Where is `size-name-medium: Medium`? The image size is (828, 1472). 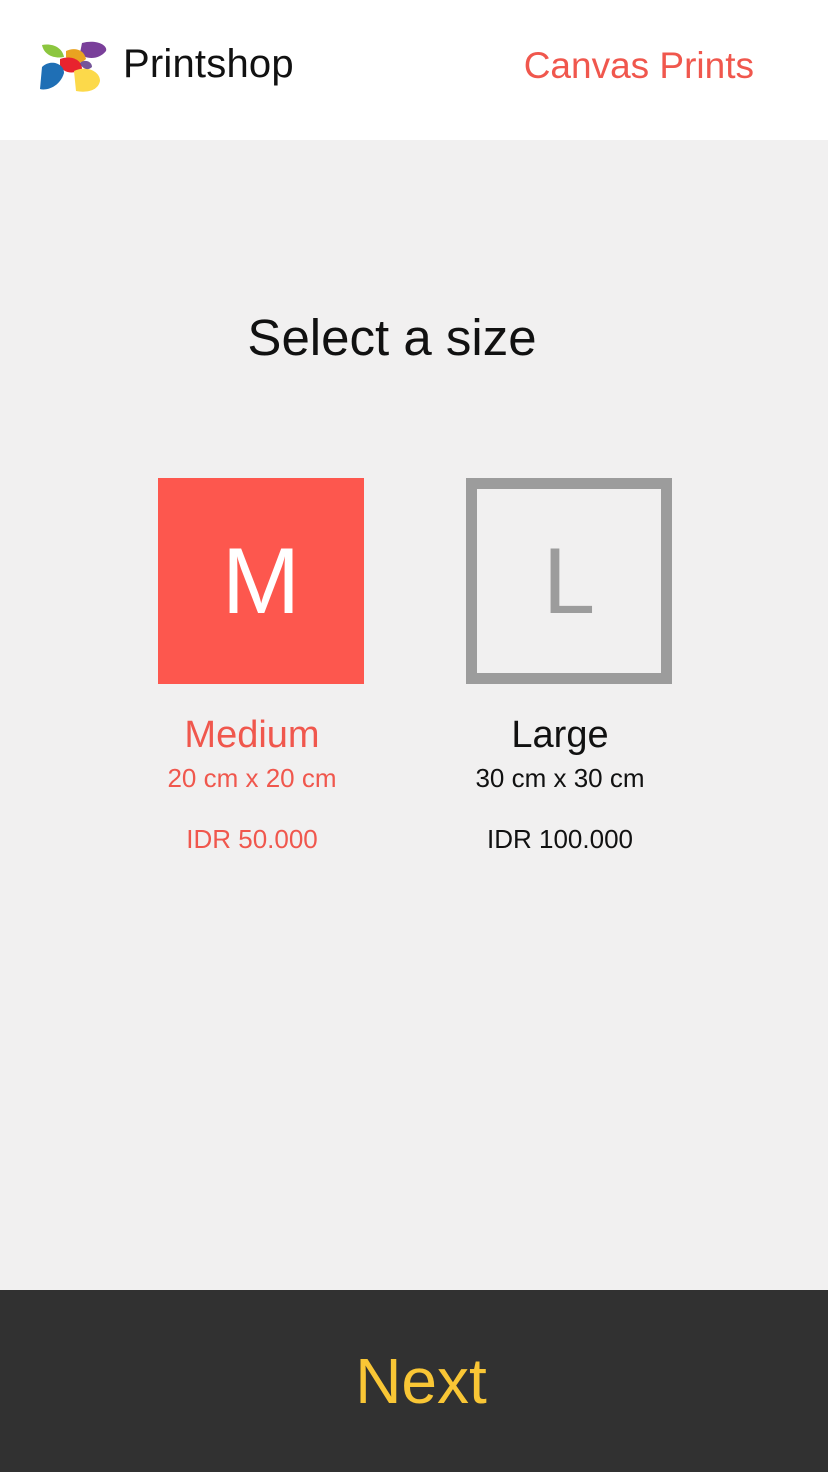 size-name-medium: Medium is located at coordinates (252, 735).